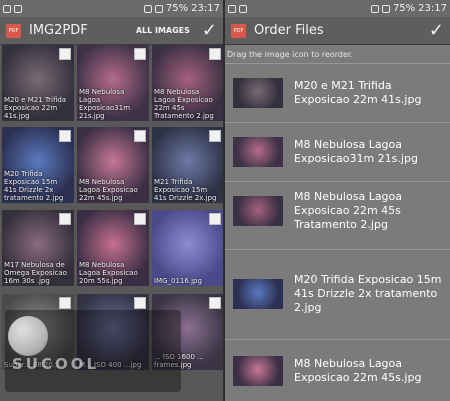  I want to click on image-caption: M8 Nebulosa Lagoa Exposicao 20m 55s.jpg, so click(108, 273).